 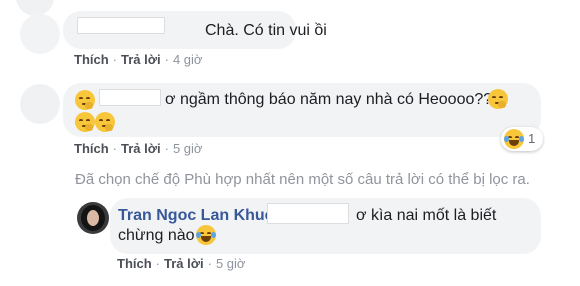 I want to click on comment-bubble: Chà. Có tin vui ồi, so click(x=195, y=30).